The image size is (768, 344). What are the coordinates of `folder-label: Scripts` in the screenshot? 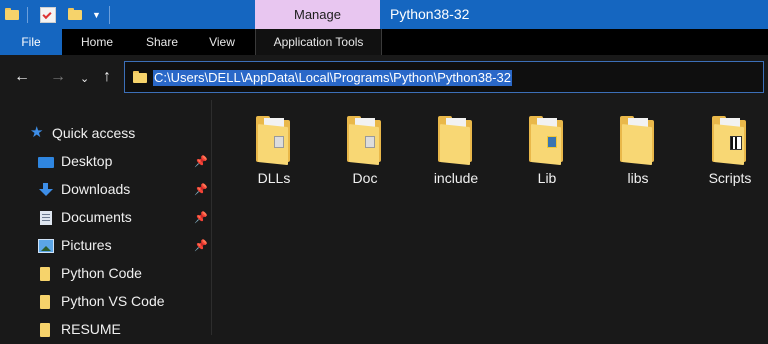 It's located at (730, 178).